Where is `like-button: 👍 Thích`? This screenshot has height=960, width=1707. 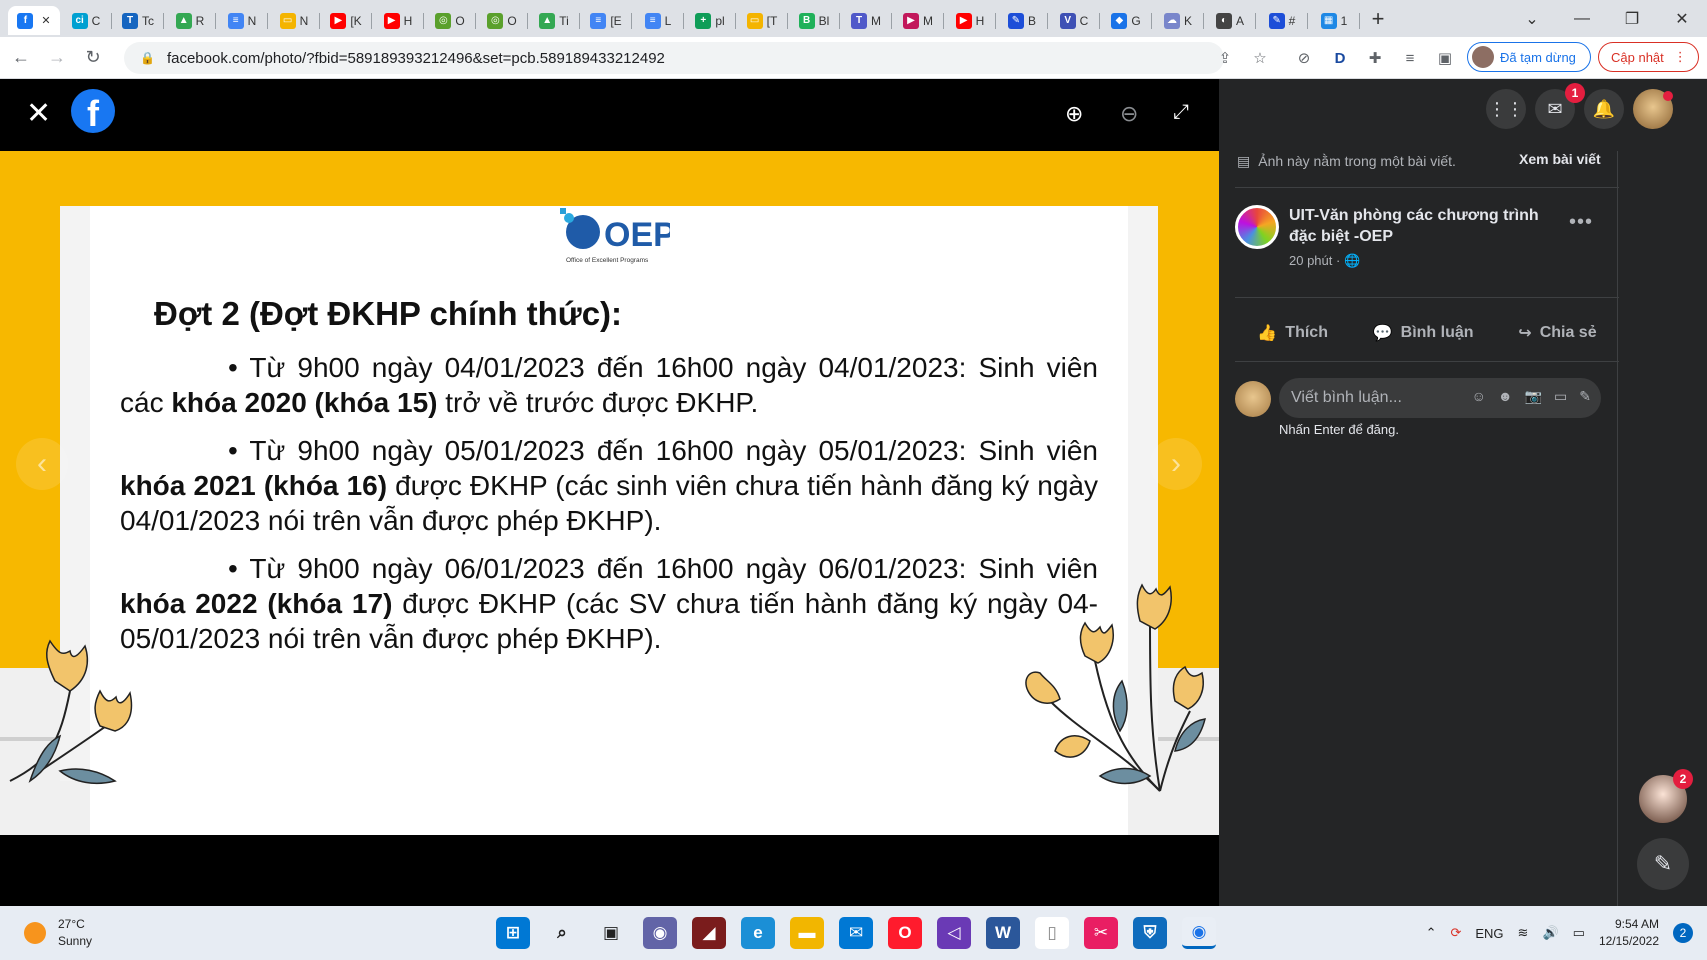 like-button: 👍 Thích is located at coordinates (1292, 333).